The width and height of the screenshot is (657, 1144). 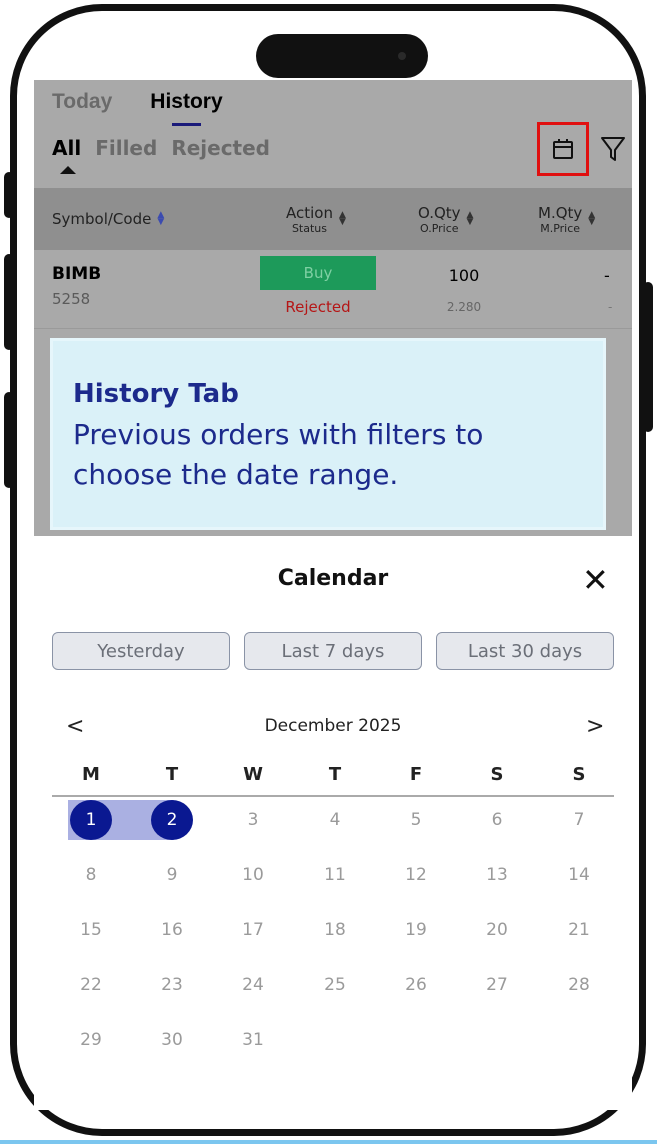 I want to click on last-7-days-button: Last 7 days, so click(x=333, y=651).